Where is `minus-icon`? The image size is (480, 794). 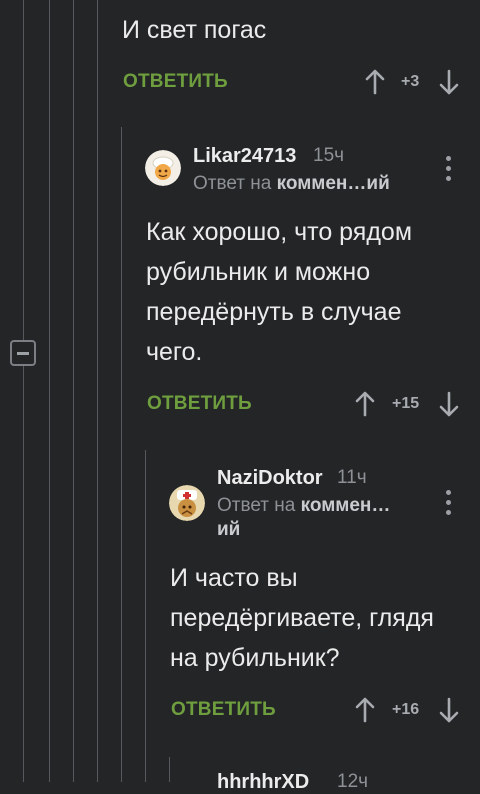 minus-icon is located at coordinates (23, 353).